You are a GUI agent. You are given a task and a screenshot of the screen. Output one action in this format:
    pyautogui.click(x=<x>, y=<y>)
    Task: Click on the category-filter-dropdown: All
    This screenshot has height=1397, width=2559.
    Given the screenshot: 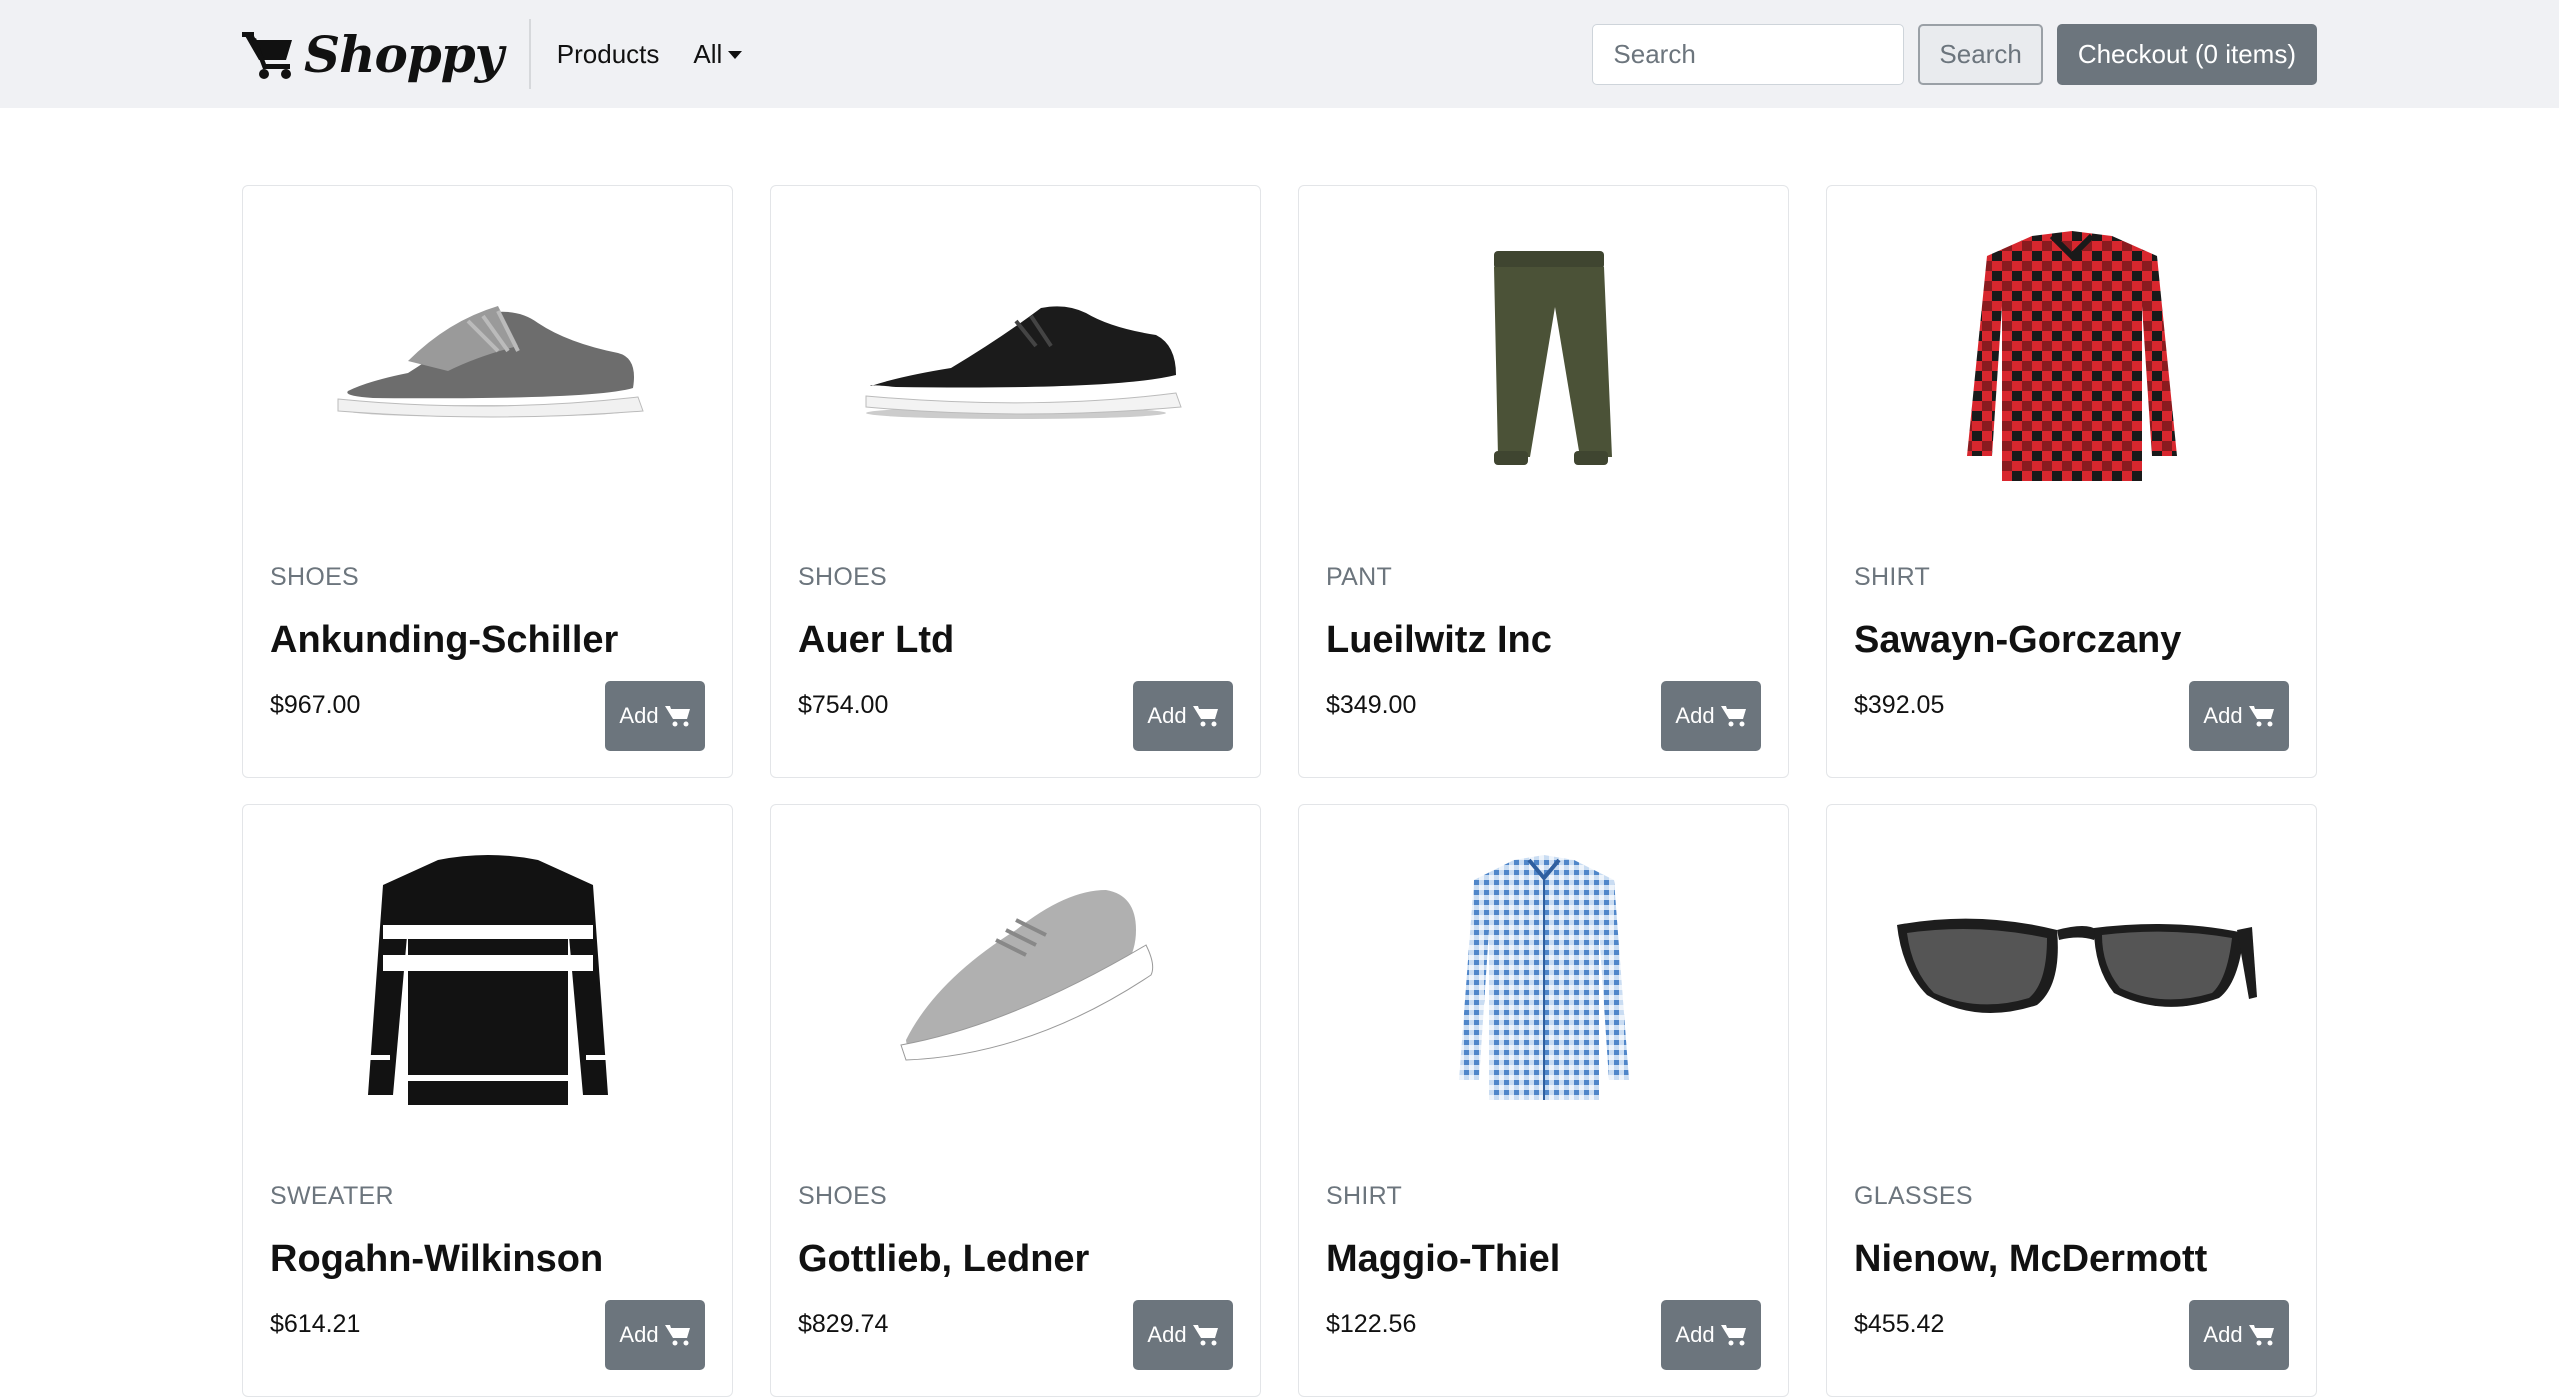 What is the action you would take?
    pyautogui.click(x=718, y=54)
    